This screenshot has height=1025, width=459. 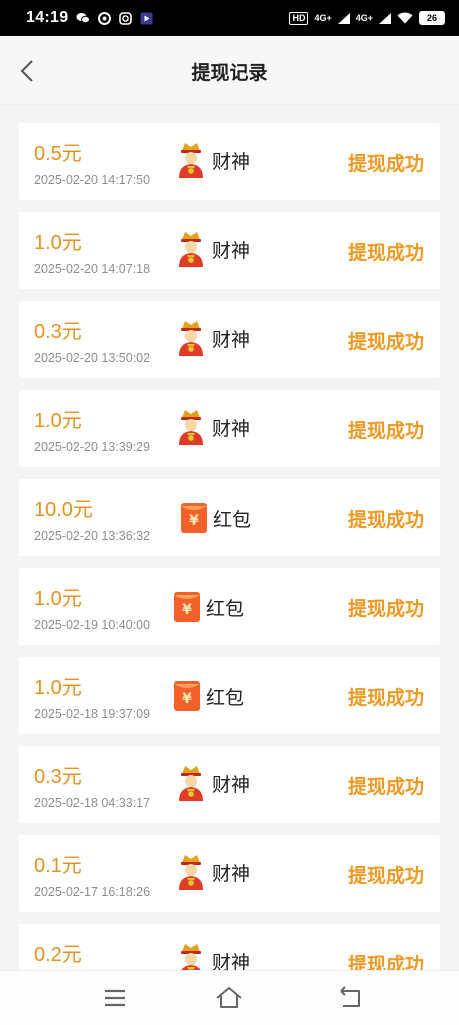 What do you see at coordinates (92, 892) in the screenshot?
I see `record-time: 2025-02-17 16:18:26` at bounding box center [92, 892].